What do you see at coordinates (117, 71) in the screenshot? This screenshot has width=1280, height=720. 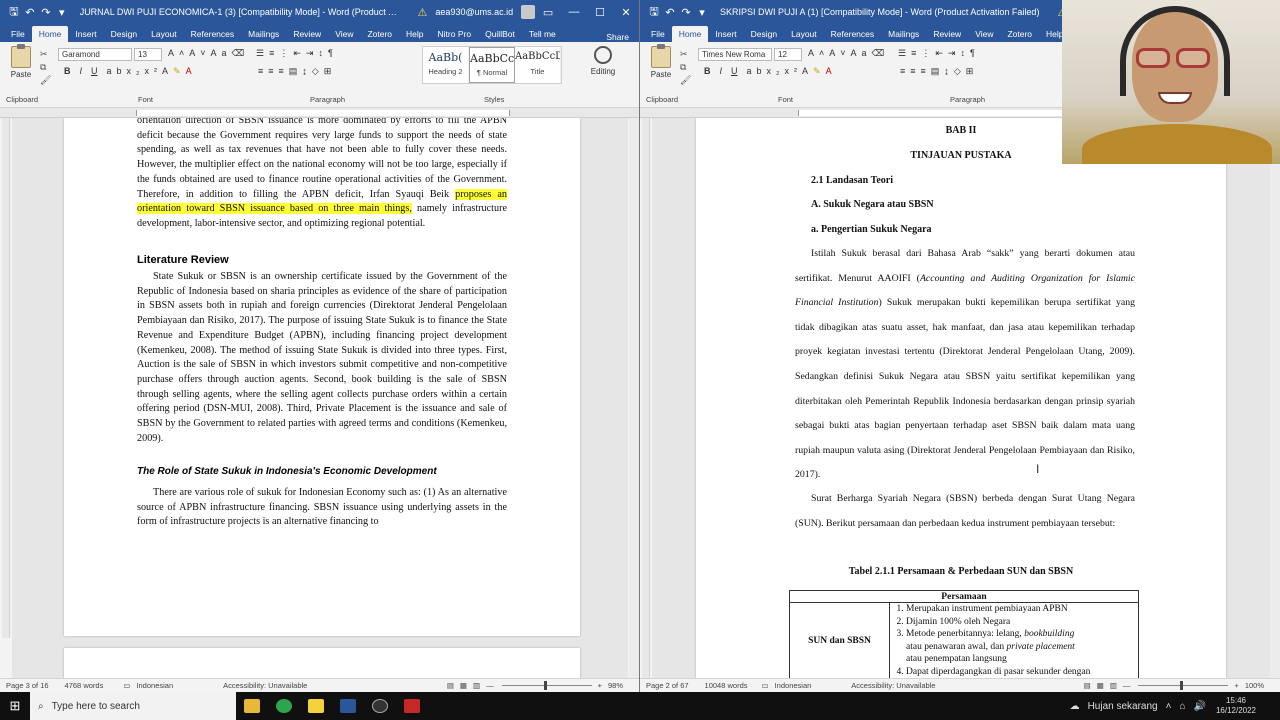 I see `strikethrough-icon: ab` at bounding box center [117, 71].